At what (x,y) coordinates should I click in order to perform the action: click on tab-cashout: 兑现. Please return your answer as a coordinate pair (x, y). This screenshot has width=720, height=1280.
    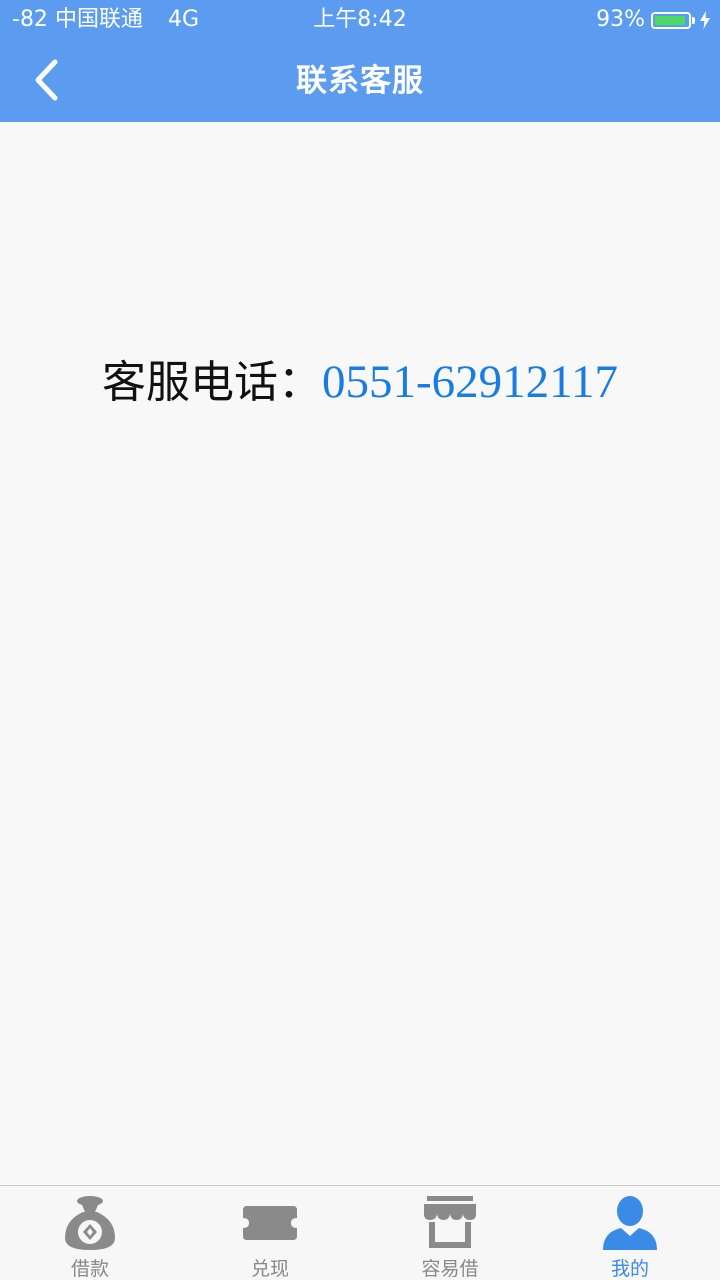
    Looking at the image, I should click on (270, 1233).